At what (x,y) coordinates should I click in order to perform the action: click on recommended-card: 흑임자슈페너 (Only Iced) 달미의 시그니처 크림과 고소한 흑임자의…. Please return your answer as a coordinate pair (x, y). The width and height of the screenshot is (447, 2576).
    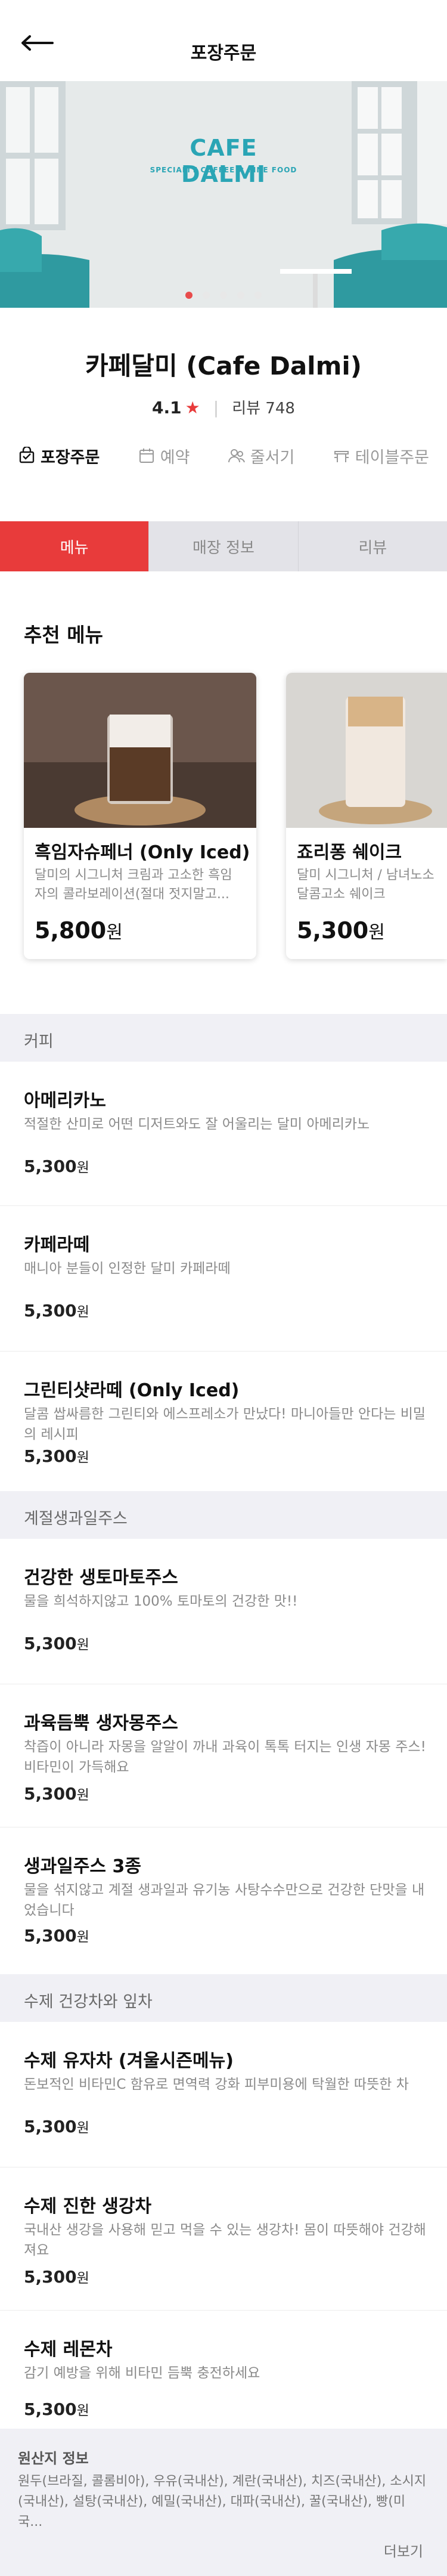
    Looking at the image, I should click on (140, 816).